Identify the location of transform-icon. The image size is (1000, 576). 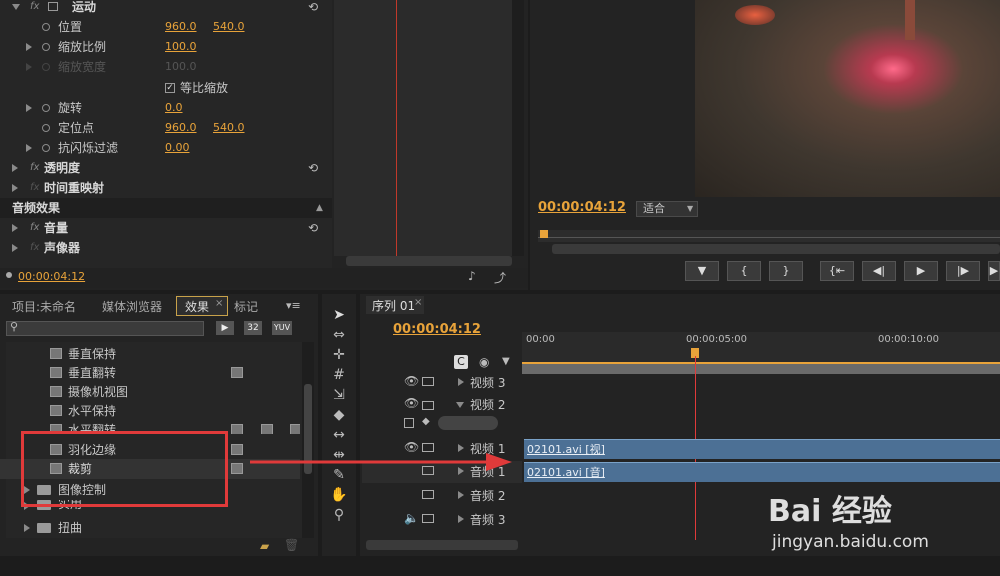
(53, 6).